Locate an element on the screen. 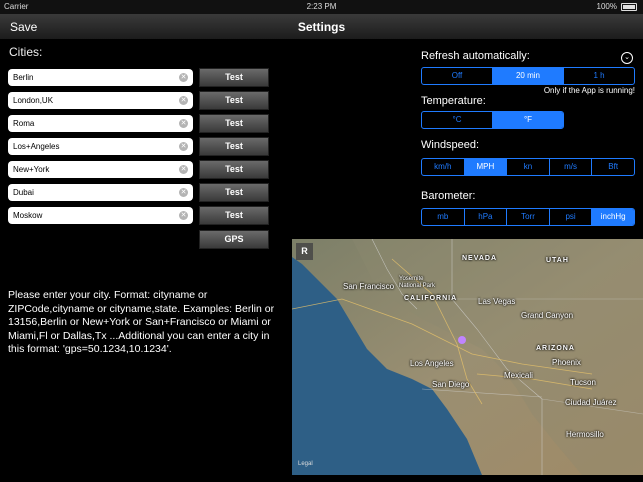  location-pin is located at coordinates (462, 340).